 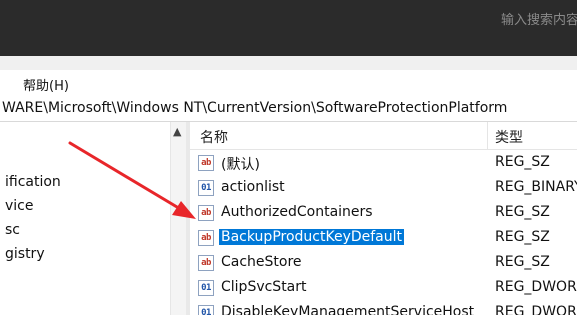 What do you see at coordinates (383, 214) in the screenshot?
I see `list-item: ab AuthorizedContainers REG_SZ` at bounding box center [383, 214].